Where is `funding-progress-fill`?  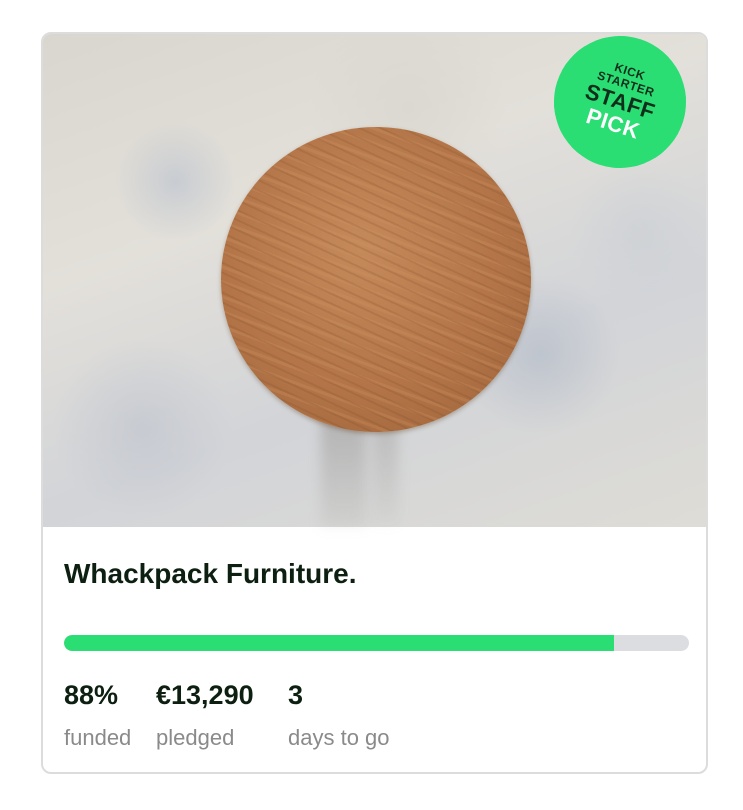
funding-progress-fill is located at coordinates (339, 643).